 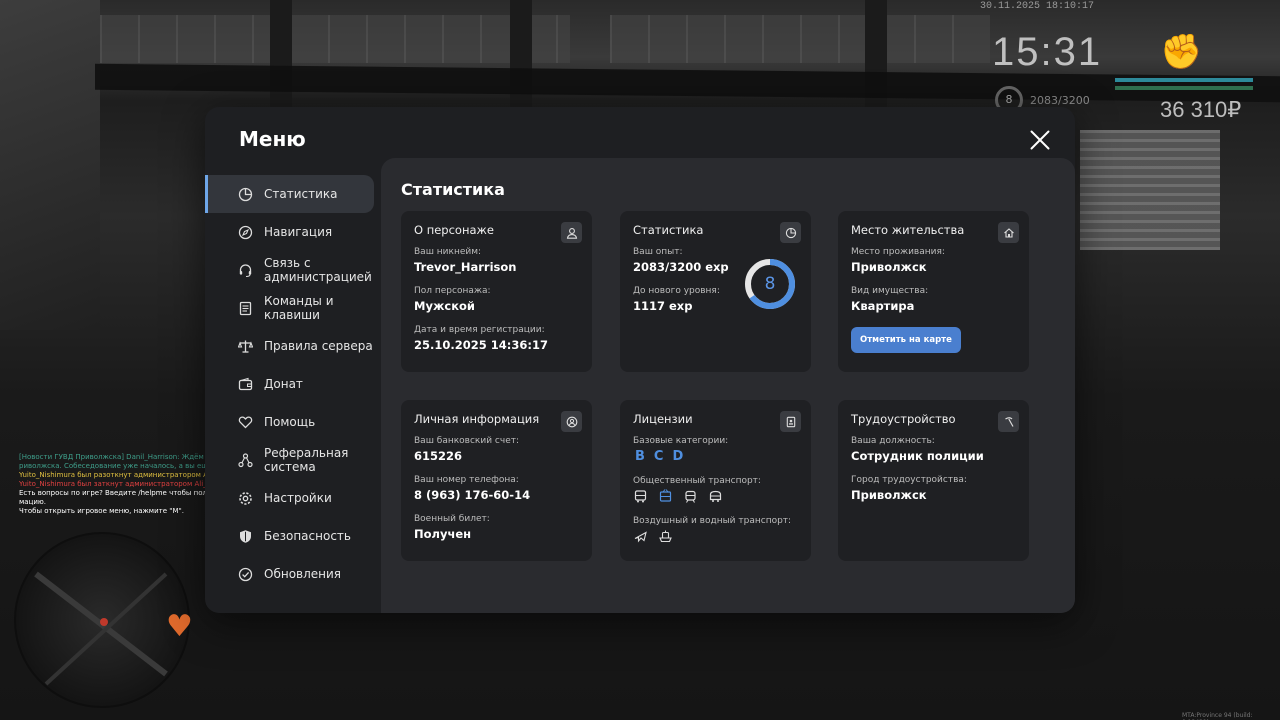 I want to click on card-title: О персонаже, so click(x=454, y=230).